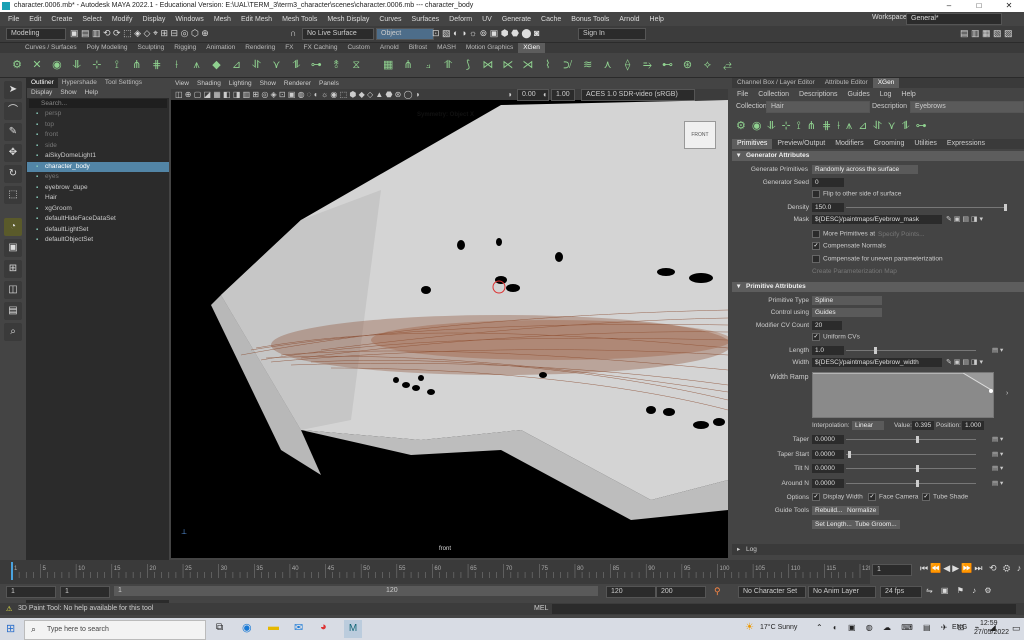 The width and height of the screenshot is (1024, 640). What do you see at coordinates (889, 144) in the screenshot?
I see `subtab-grooming: Grooming` at bounding box center [889, 144].